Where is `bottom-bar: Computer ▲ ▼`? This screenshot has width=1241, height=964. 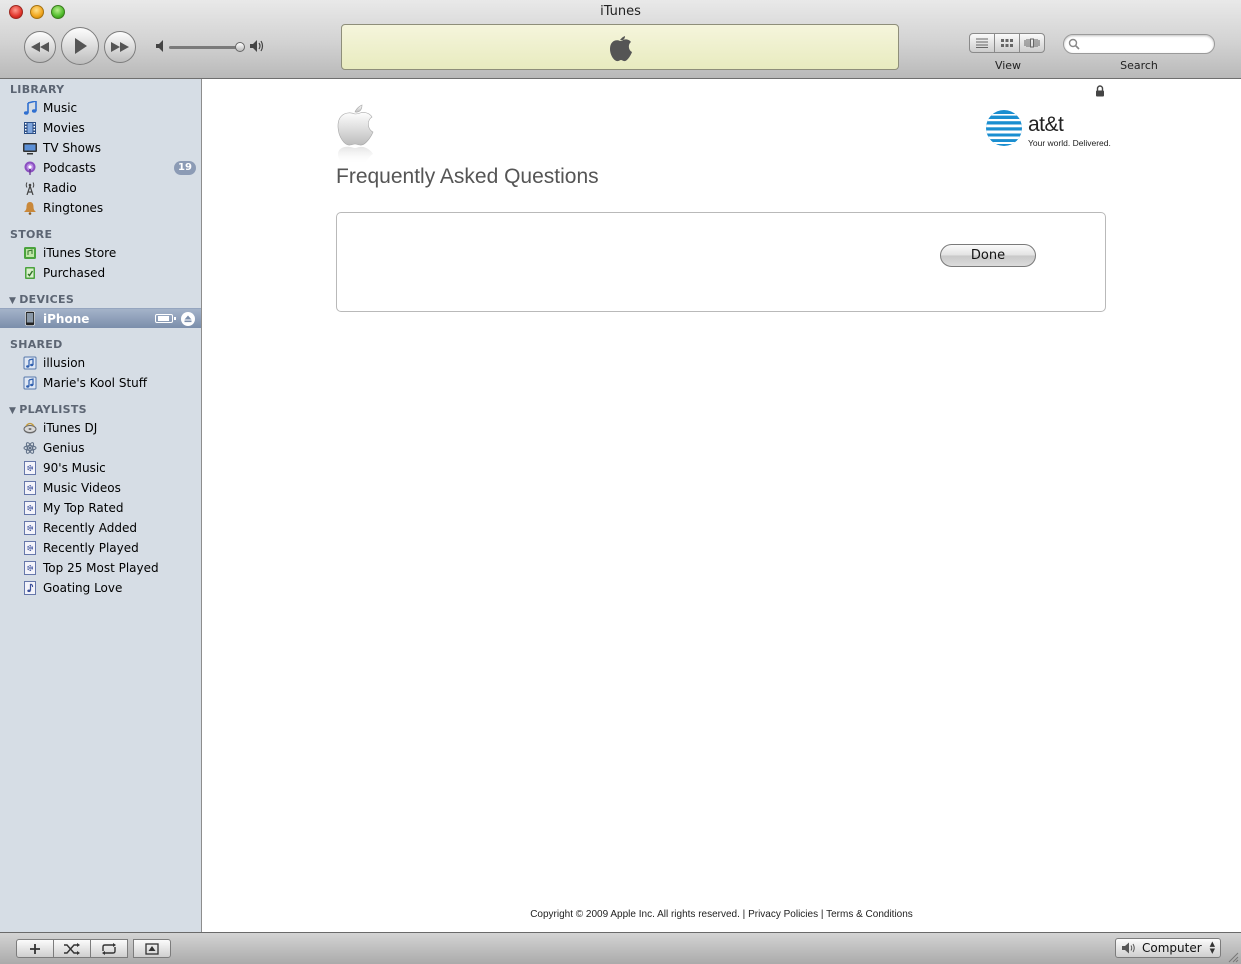 bottom-bar: Computer ▲ ▼ is located at coordinates (620, 948).